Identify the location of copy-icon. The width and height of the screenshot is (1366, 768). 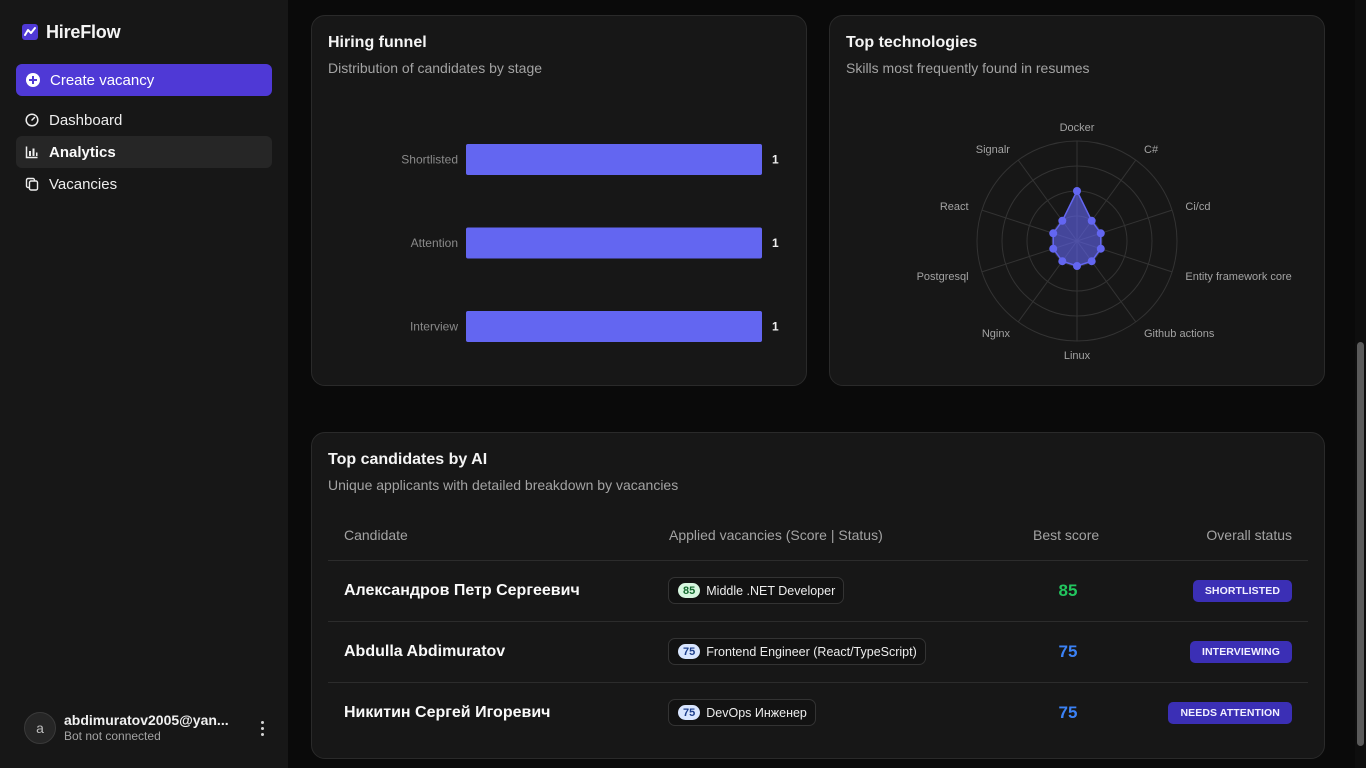
(32, 184).